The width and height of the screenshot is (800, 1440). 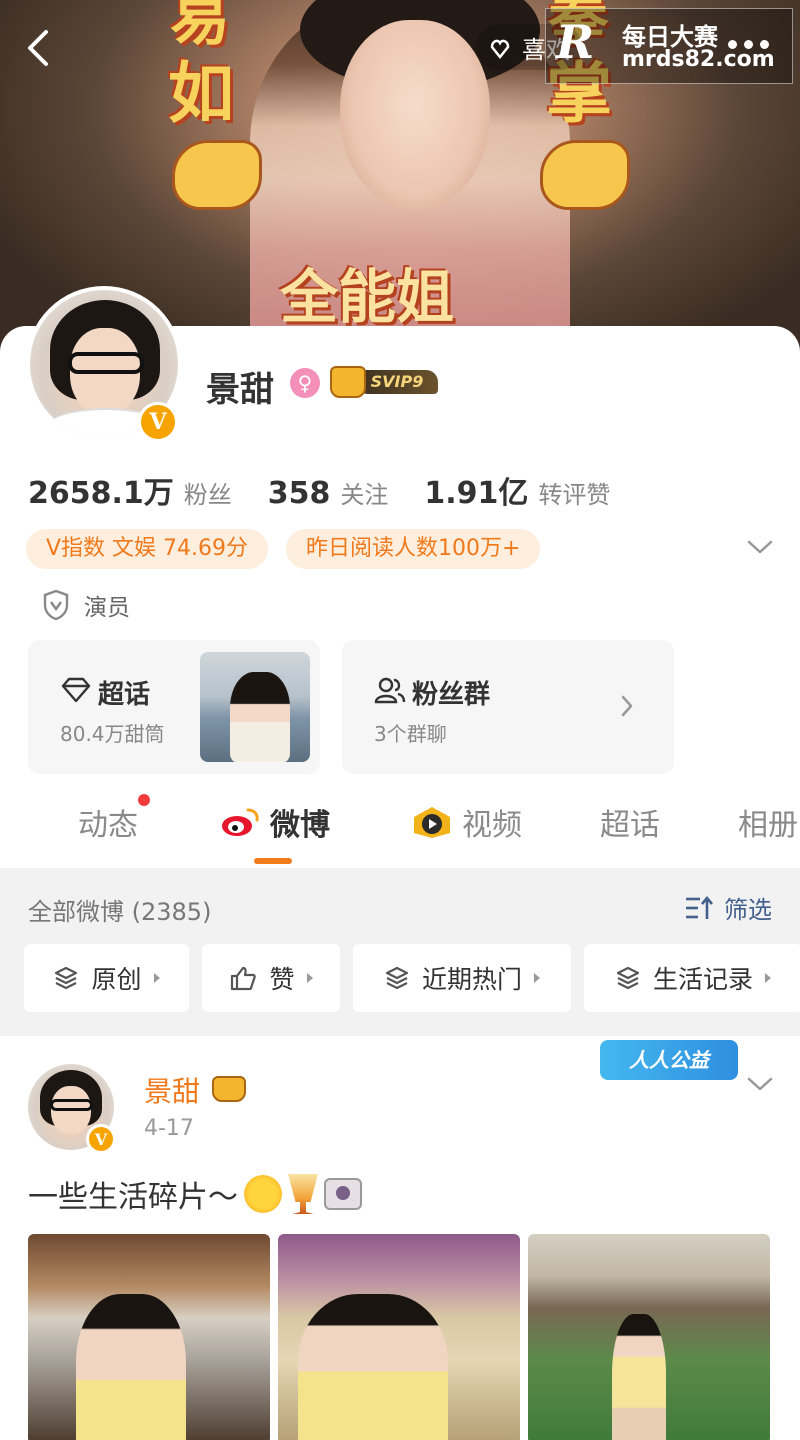 What do you see at coordinates (40, 48) in the screenshot?
I see `back-arrow-icon` at bounding box center [40, 48].